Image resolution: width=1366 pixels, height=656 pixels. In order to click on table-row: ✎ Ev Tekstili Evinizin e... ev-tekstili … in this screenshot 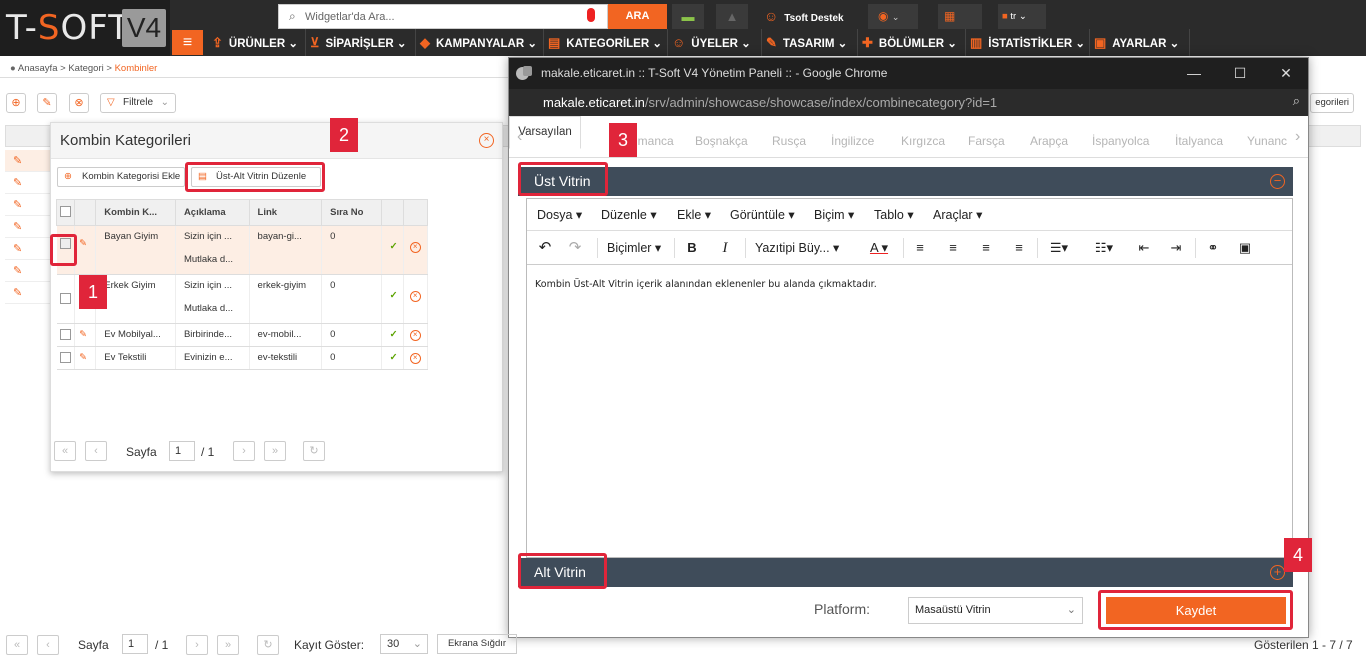, I will do `click(242, 358)`.